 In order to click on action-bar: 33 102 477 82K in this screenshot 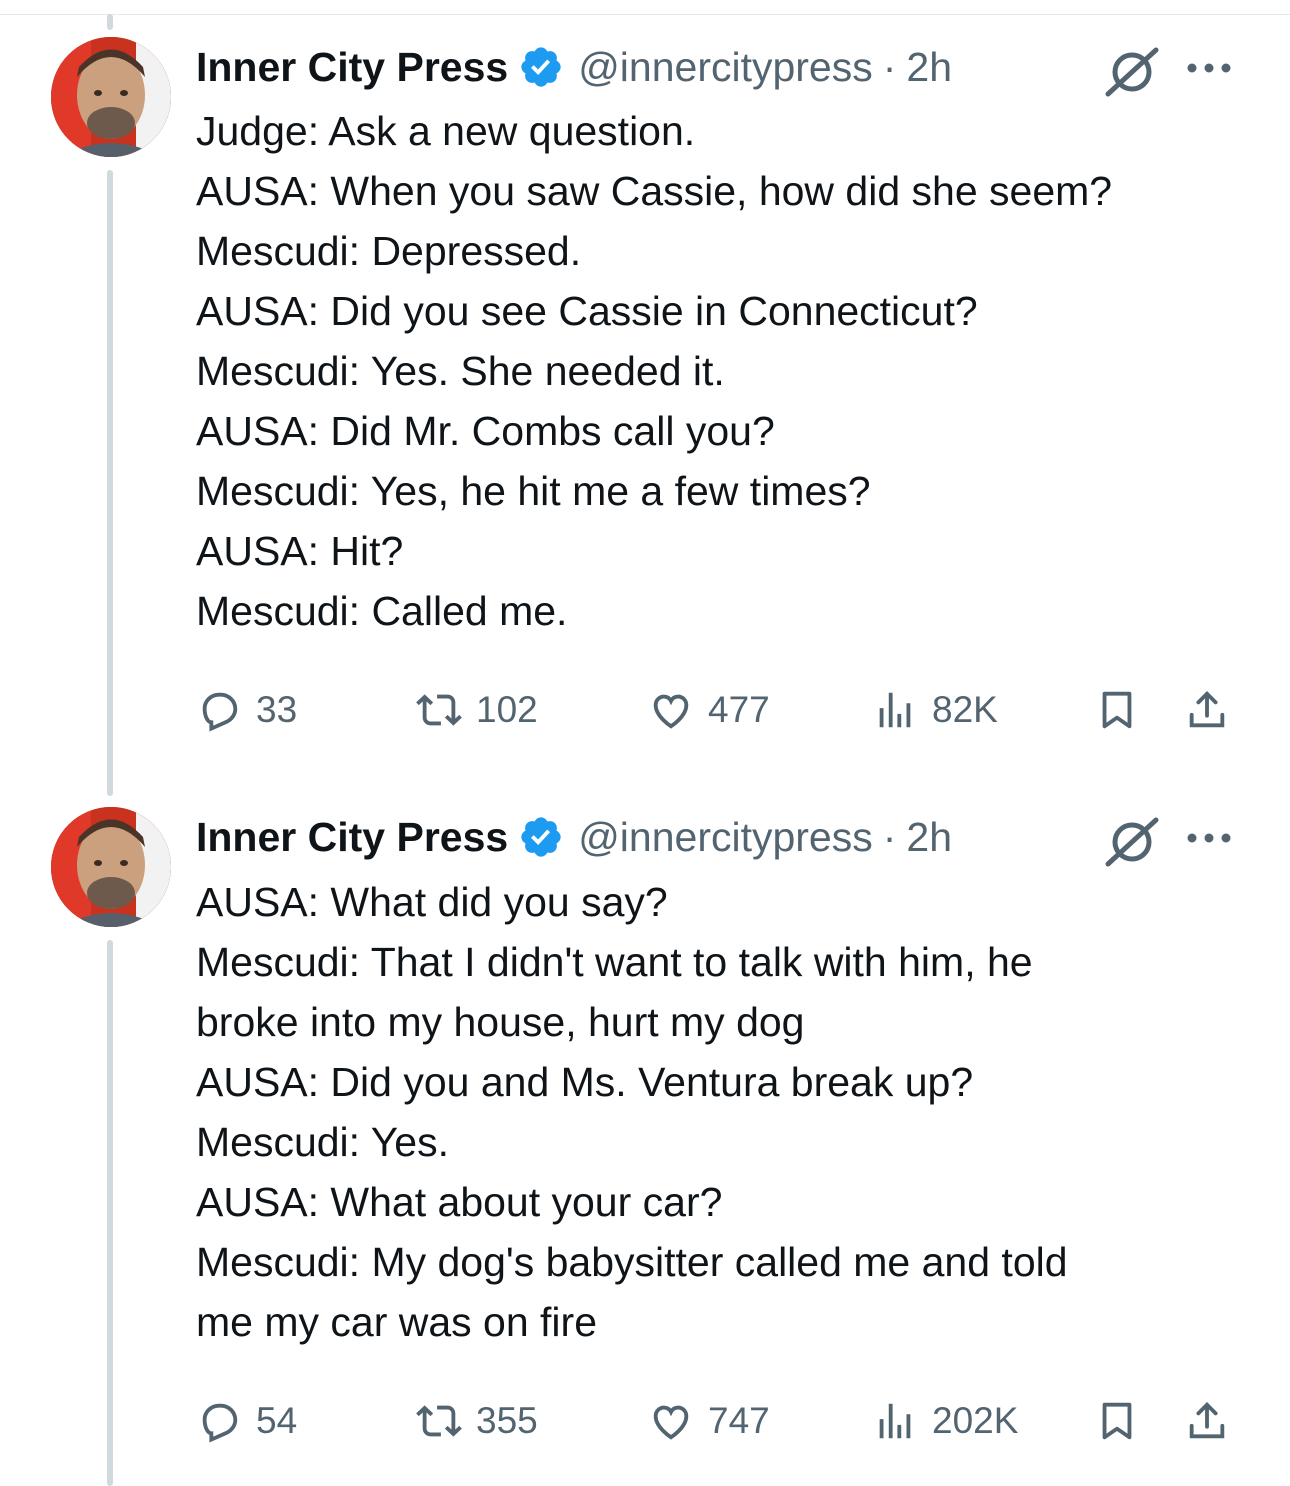, I will do `click(718, 710)`.